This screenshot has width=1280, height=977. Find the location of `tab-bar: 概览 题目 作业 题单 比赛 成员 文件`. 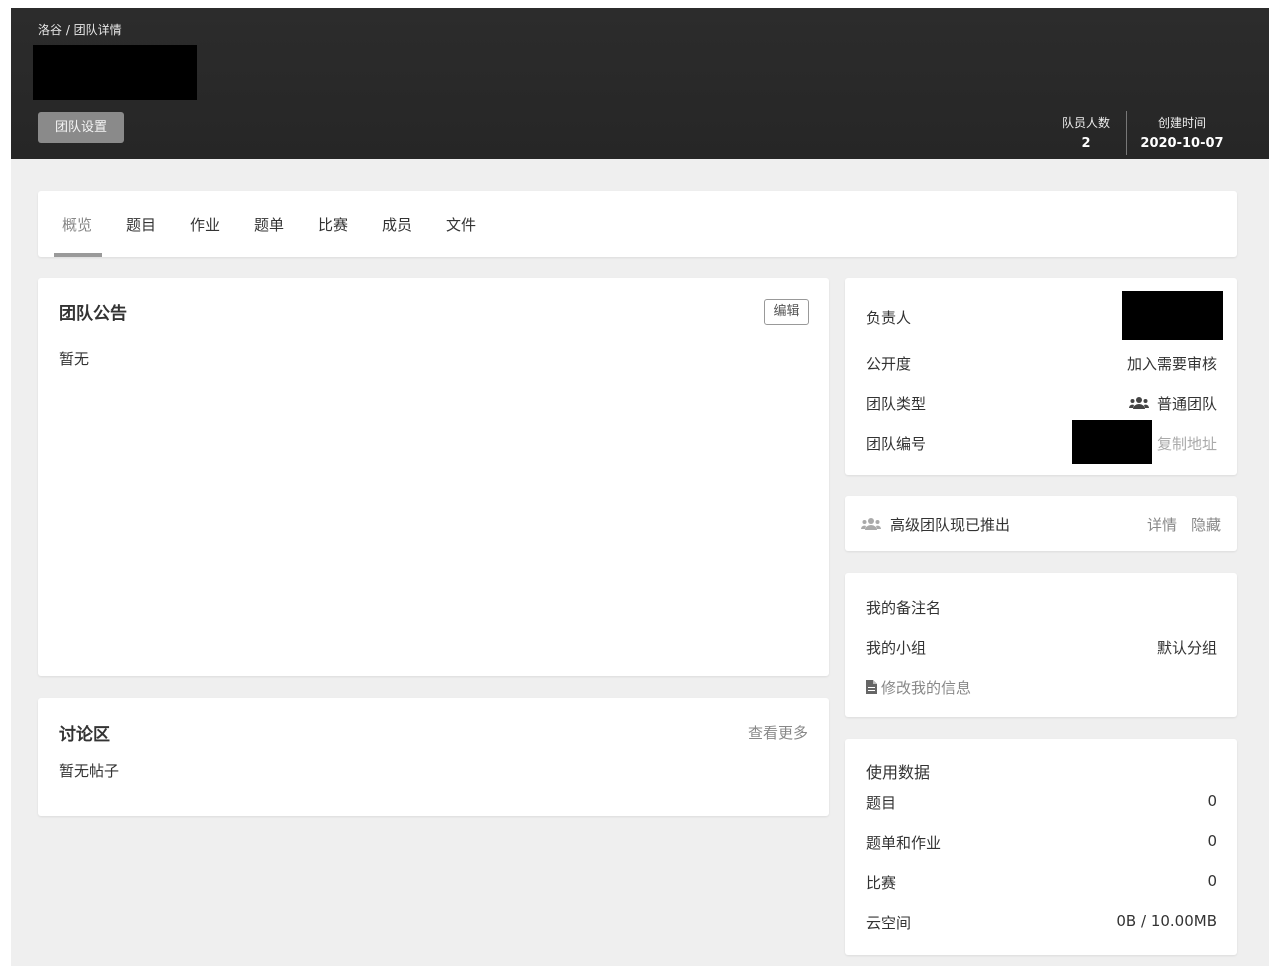

tab-bar: 概览 题目 作业 题单 比赛 成员 文件 is located at coordinates (637, 224).